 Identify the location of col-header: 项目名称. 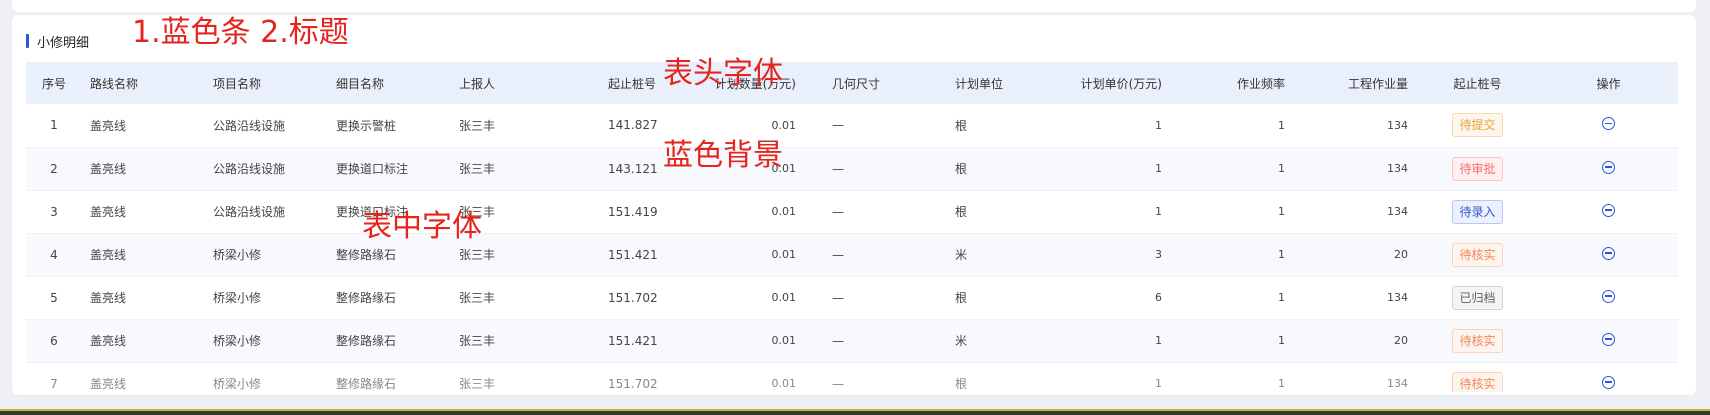
(237, 83).